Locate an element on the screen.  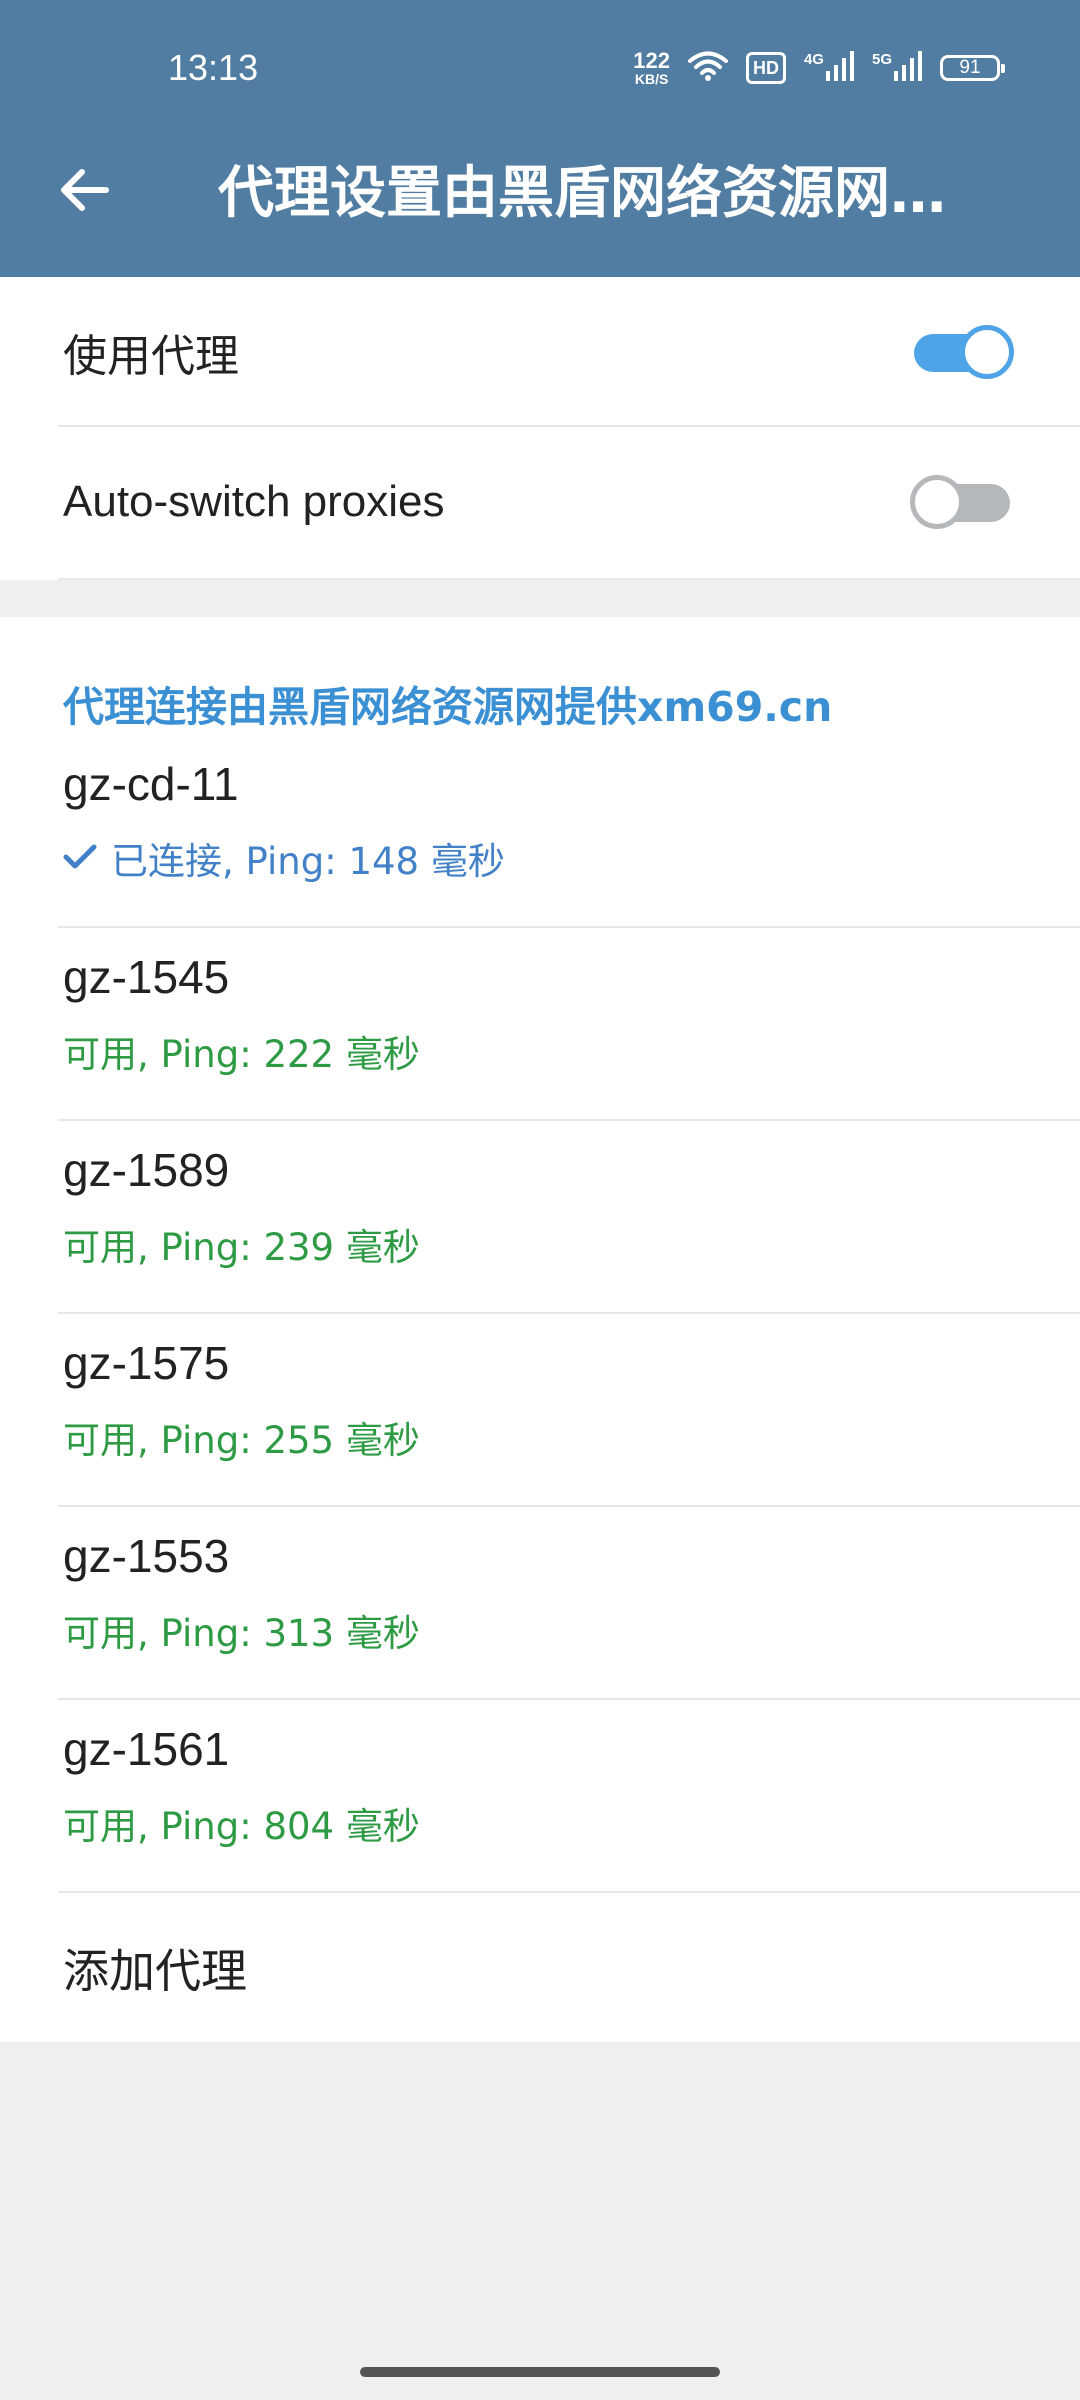
proxy-status-text: 已连接, Ping: 148 毫秒 is located at coordinates (308, 861).